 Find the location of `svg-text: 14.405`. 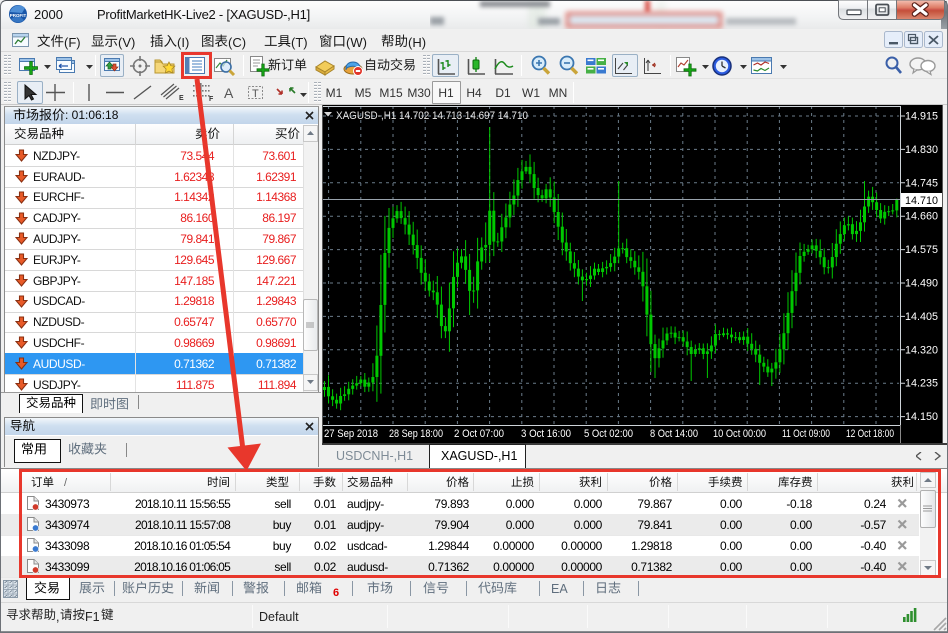

svg-text: 14.405 is located at coordinates (921, 317).